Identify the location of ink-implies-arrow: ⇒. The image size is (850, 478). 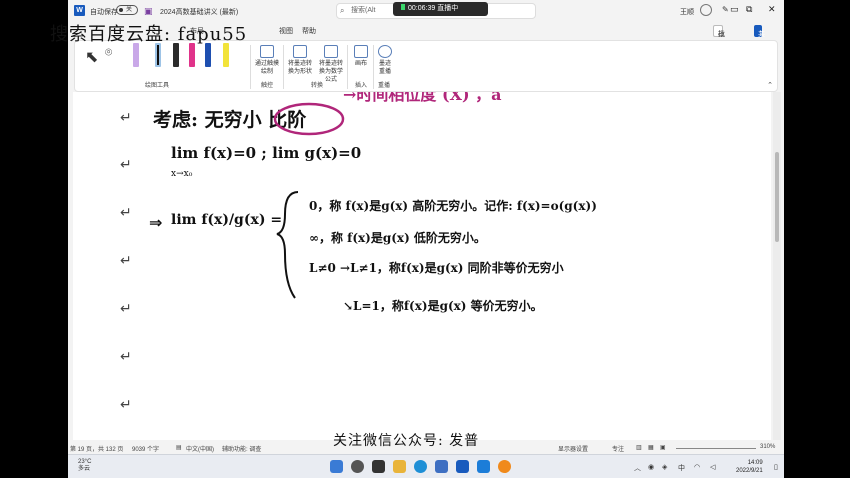
(155, 222).